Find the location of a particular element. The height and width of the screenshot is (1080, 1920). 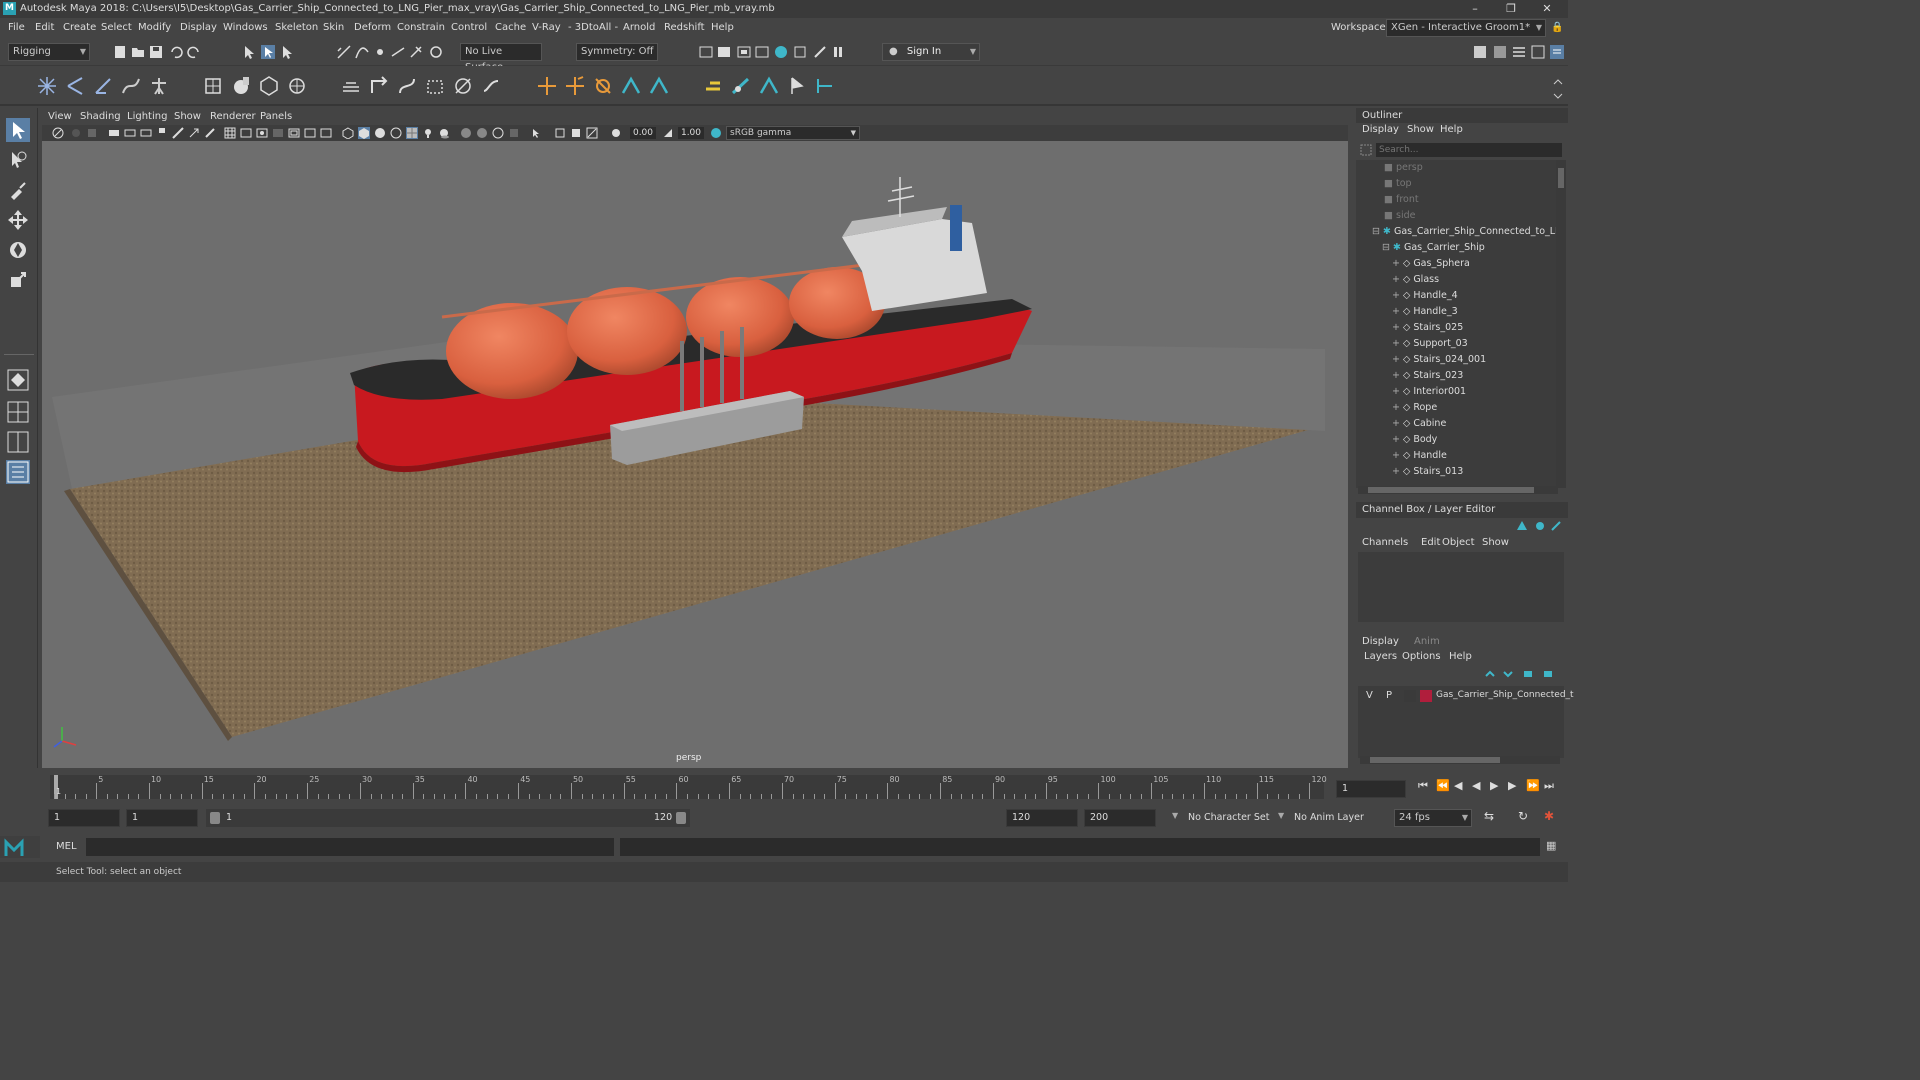

outliner-item-mesh: + ◇ Stairs_013 is located at coordinates (1427, 472).